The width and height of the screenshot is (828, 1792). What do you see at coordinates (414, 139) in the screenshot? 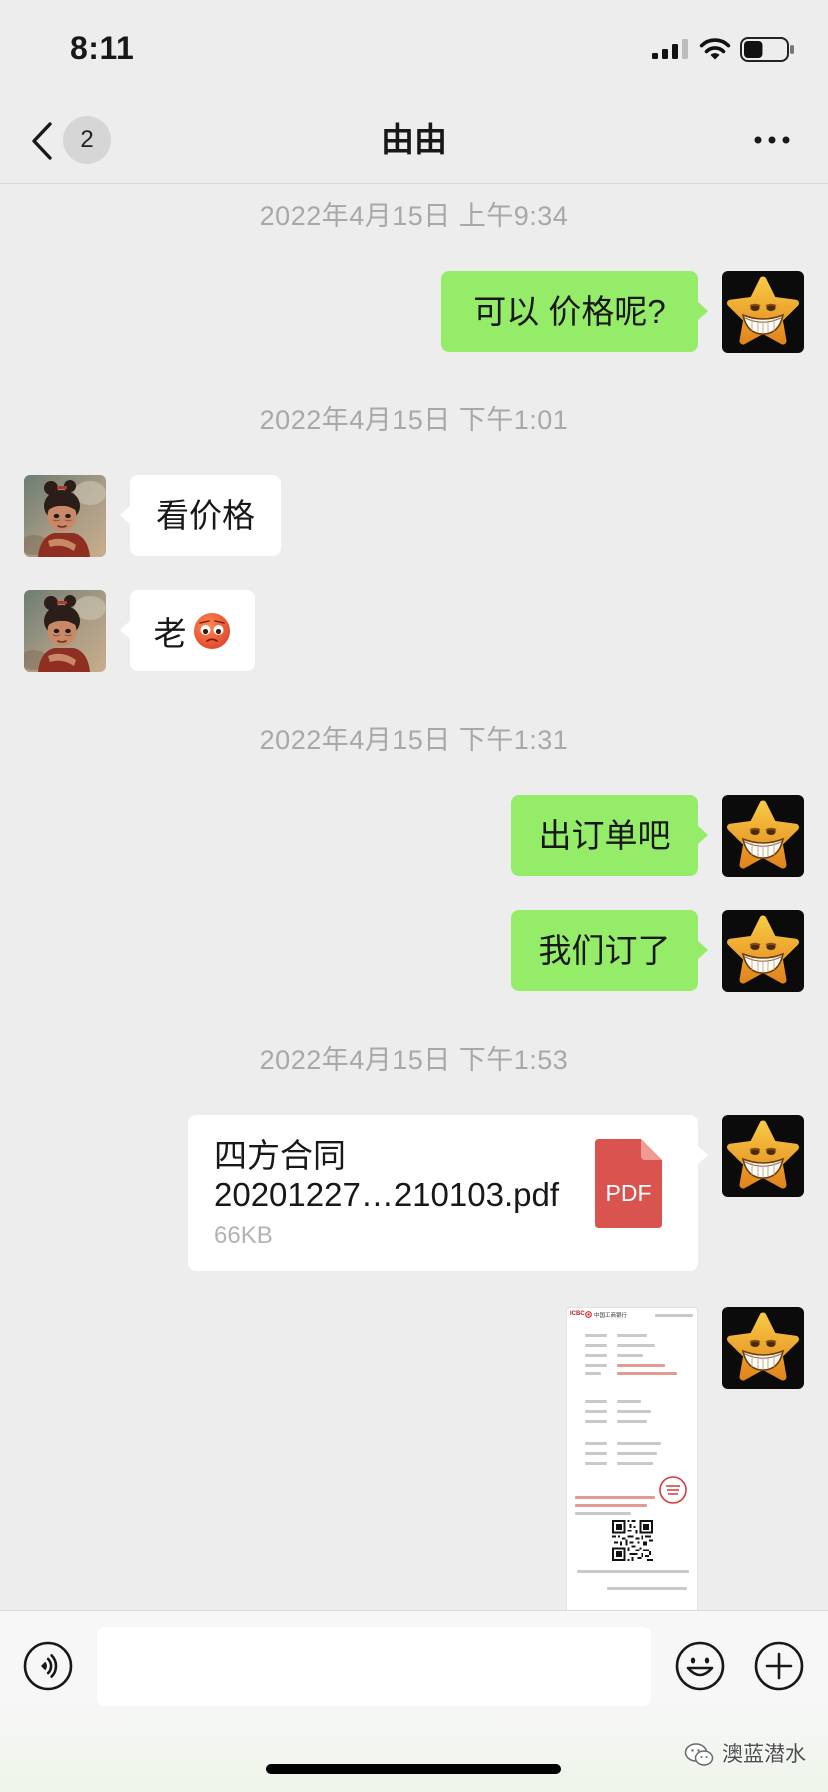
I see `chat-title: 由由` at bounding box center [414, 139].